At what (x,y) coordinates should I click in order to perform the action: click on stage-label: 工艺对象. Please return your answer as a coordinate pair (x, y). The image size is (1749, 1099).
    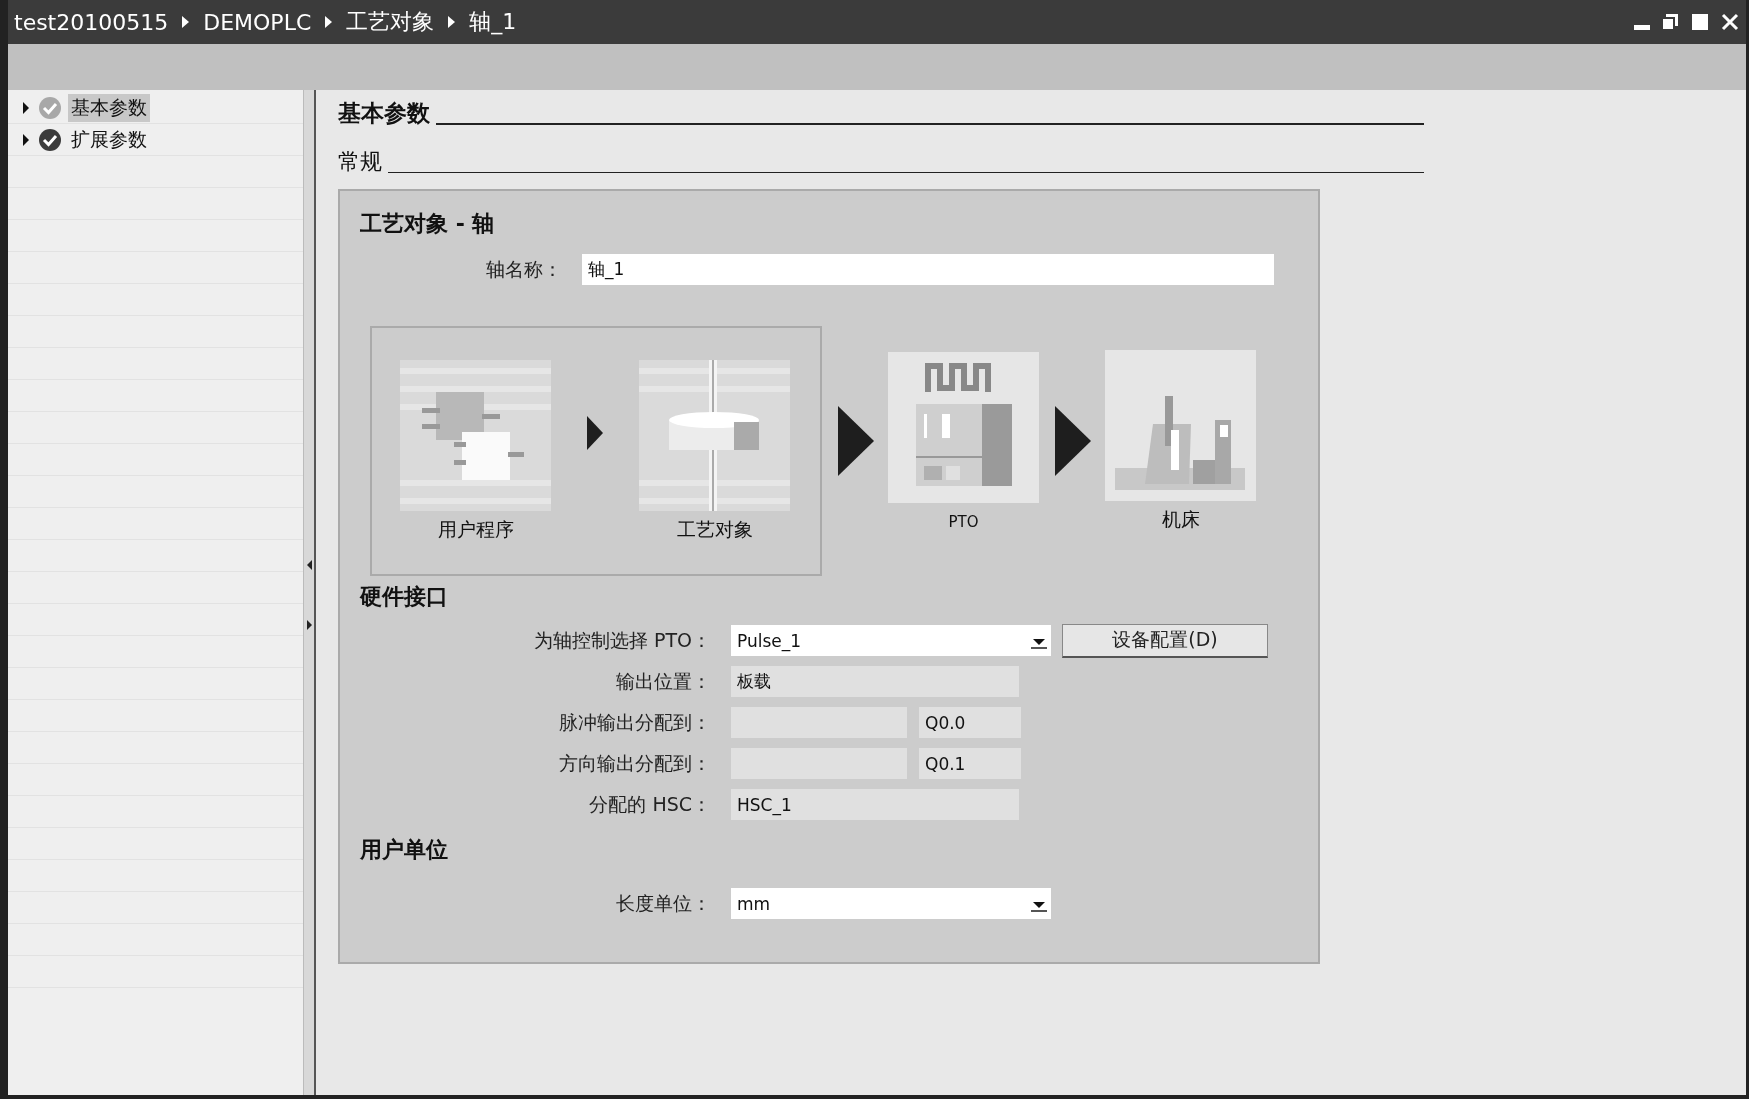
    Looking at the image, I should click on (714, 529).